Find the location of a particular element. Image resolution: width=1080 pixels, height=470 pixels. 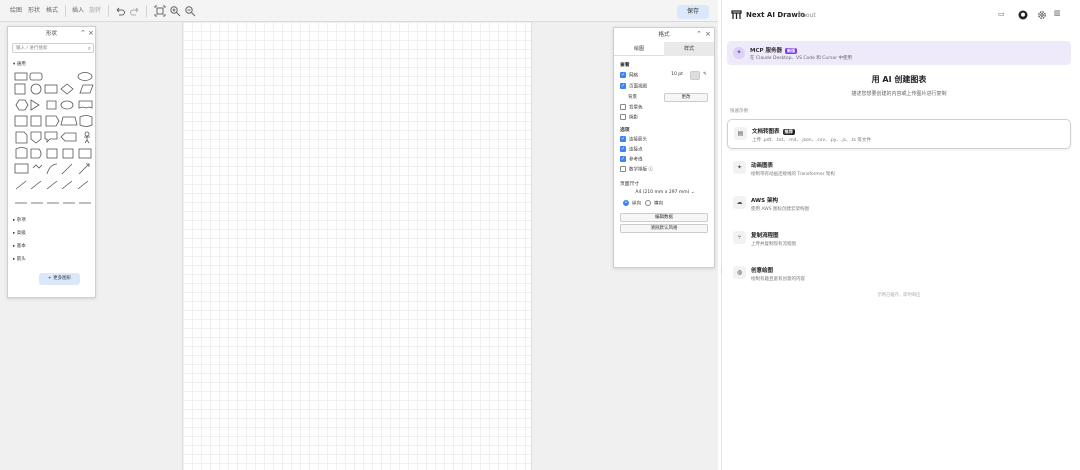

menu-shapes: 形状 is located at coordinates (34, 11).